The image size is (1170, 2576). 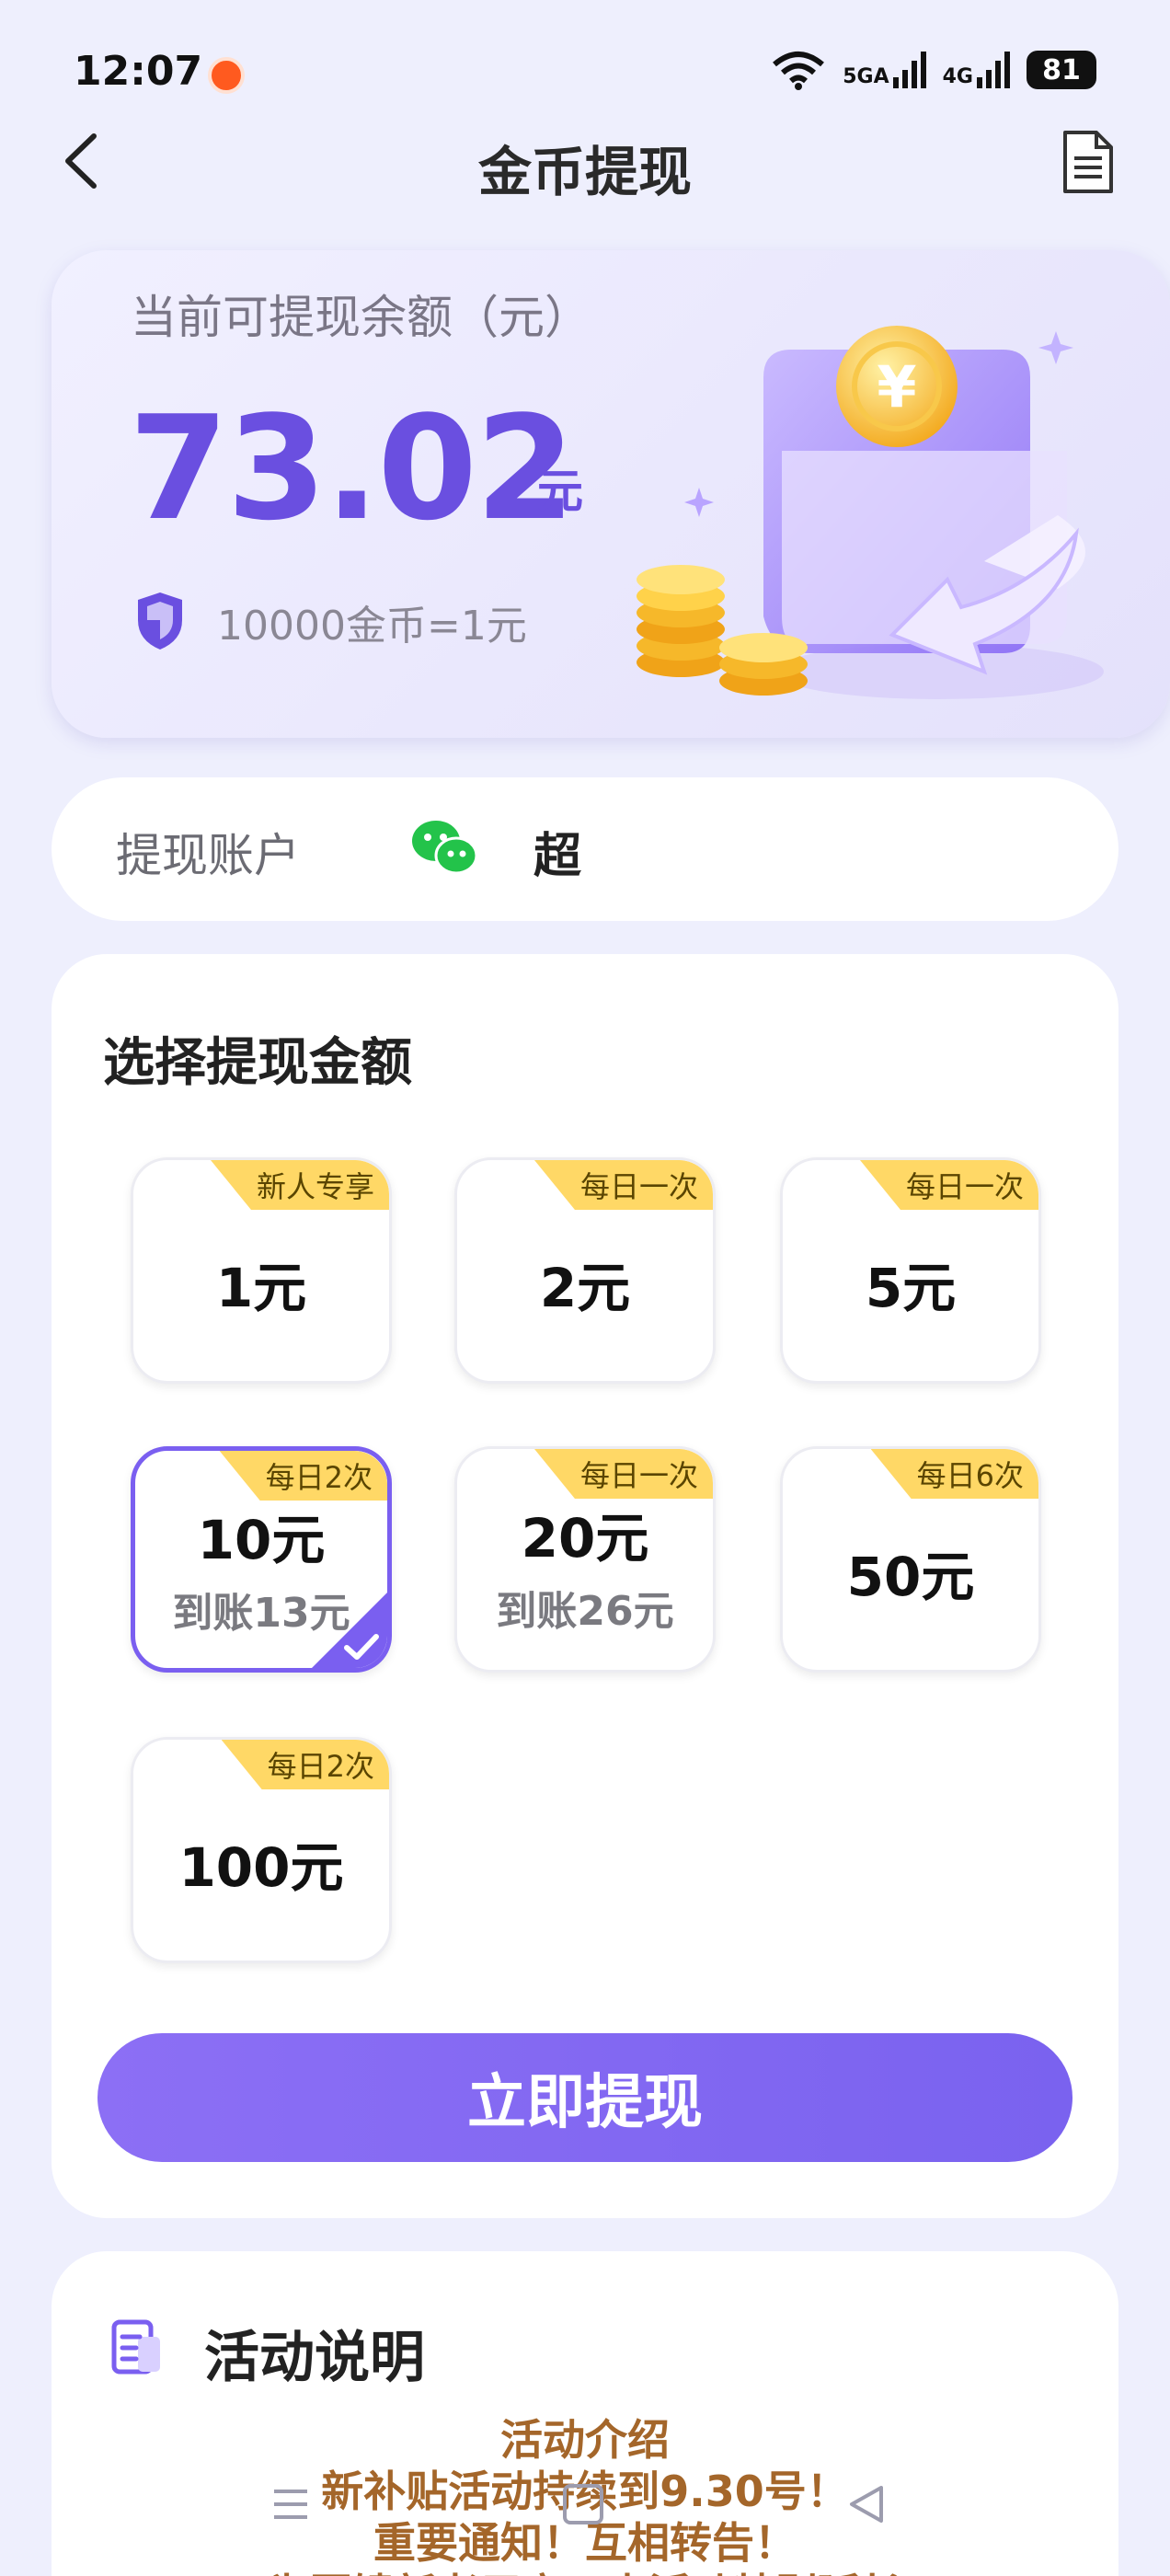 What do you see at coordinates (261, 1288) in the screenshot?
I see `option-amount: 1元` at bounding box center [261, 1288].